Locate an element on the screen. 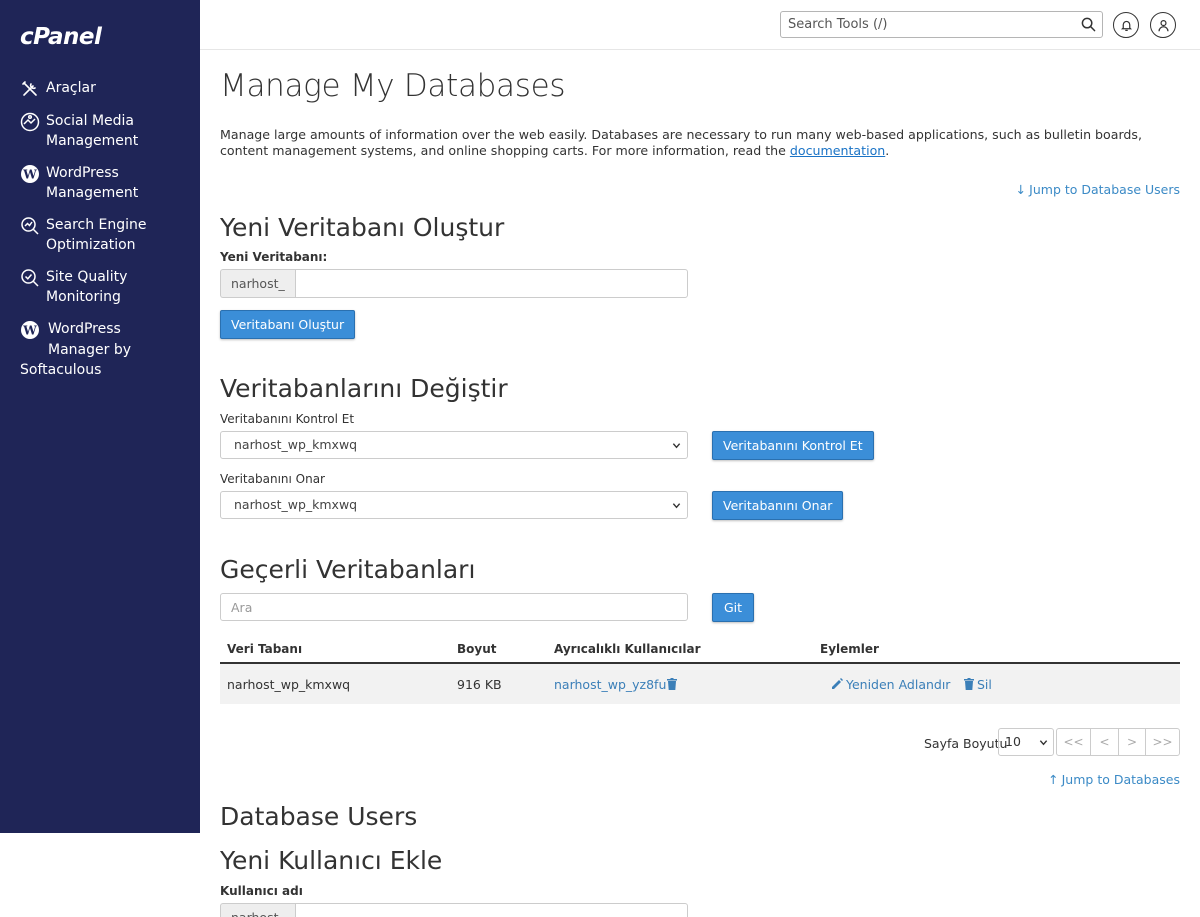 The image size is (1200, 917). user-icon is located at coordinates (1163, 25).